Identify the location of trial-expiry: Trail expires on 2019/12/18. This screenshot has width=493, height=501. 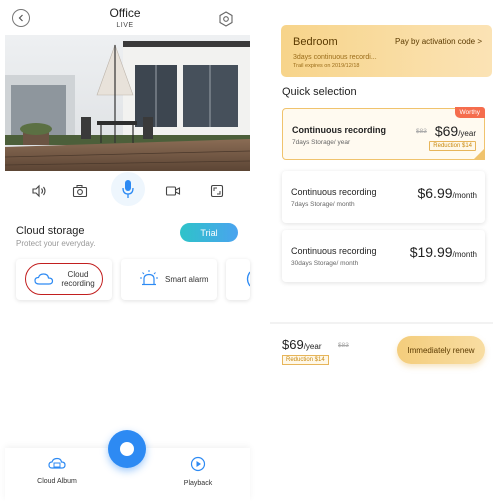
(326, 66).